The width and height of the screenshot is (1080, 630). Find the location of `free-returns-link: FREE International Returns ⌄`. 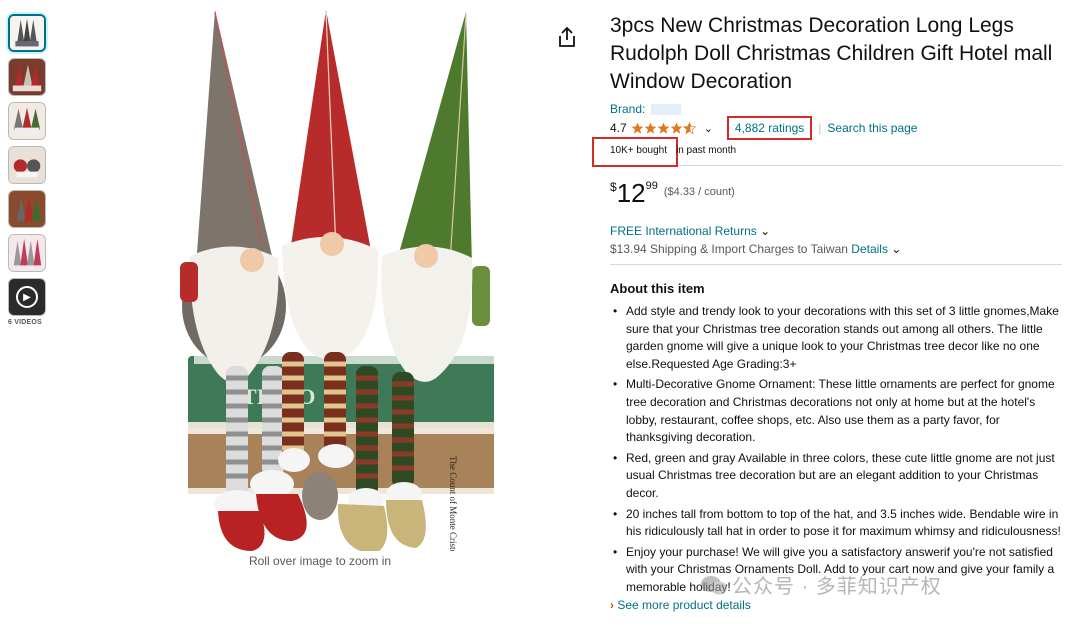

free-returns-link: FREE International Returns ⌄ is located at coordinates (836, 231).